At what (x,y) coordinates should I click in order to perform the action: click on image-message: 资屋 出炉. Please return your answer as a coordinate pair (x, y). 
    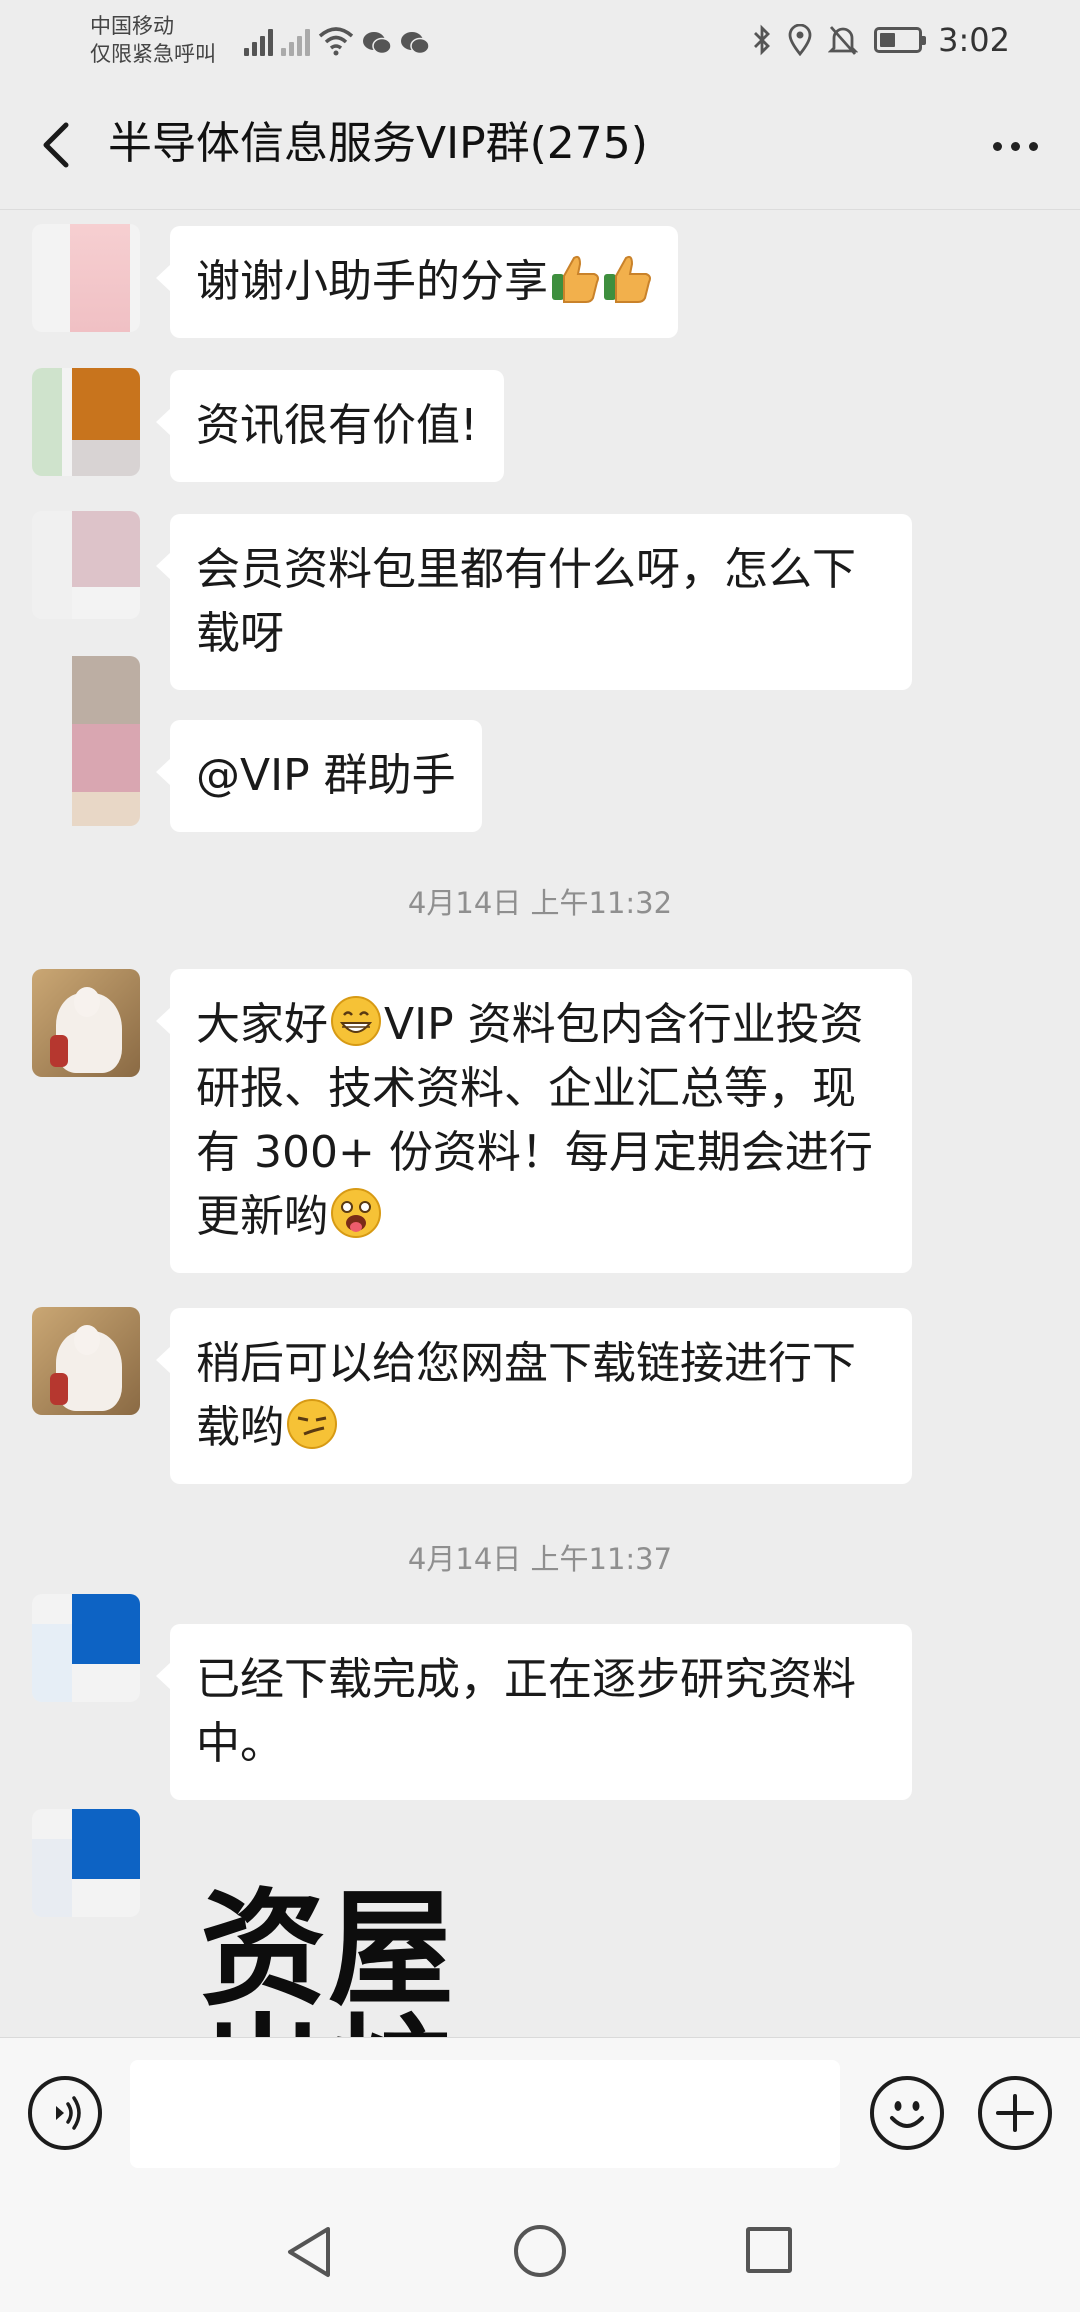
    Looking at the image, I should click on (350, 1929).